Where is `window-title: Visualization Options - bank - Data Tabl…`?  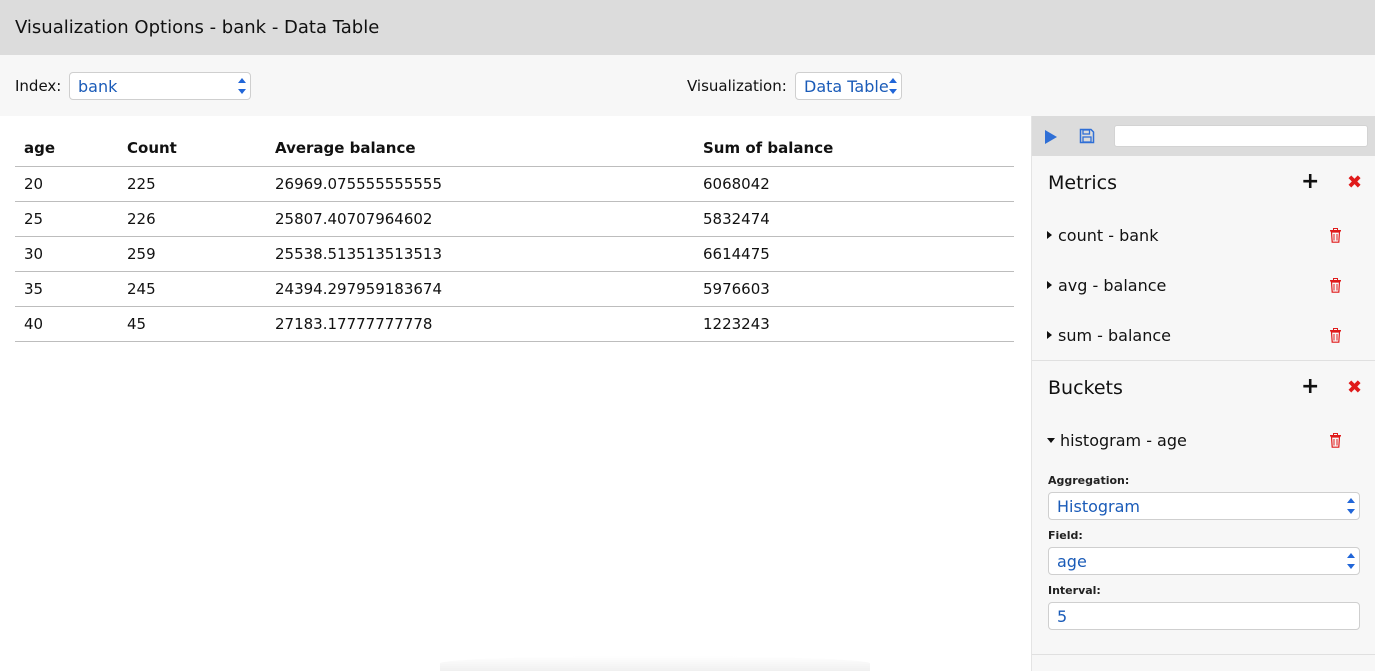 window-title: Visualization Options - bank - Data Tabl… is located at coordinates (197, 27).